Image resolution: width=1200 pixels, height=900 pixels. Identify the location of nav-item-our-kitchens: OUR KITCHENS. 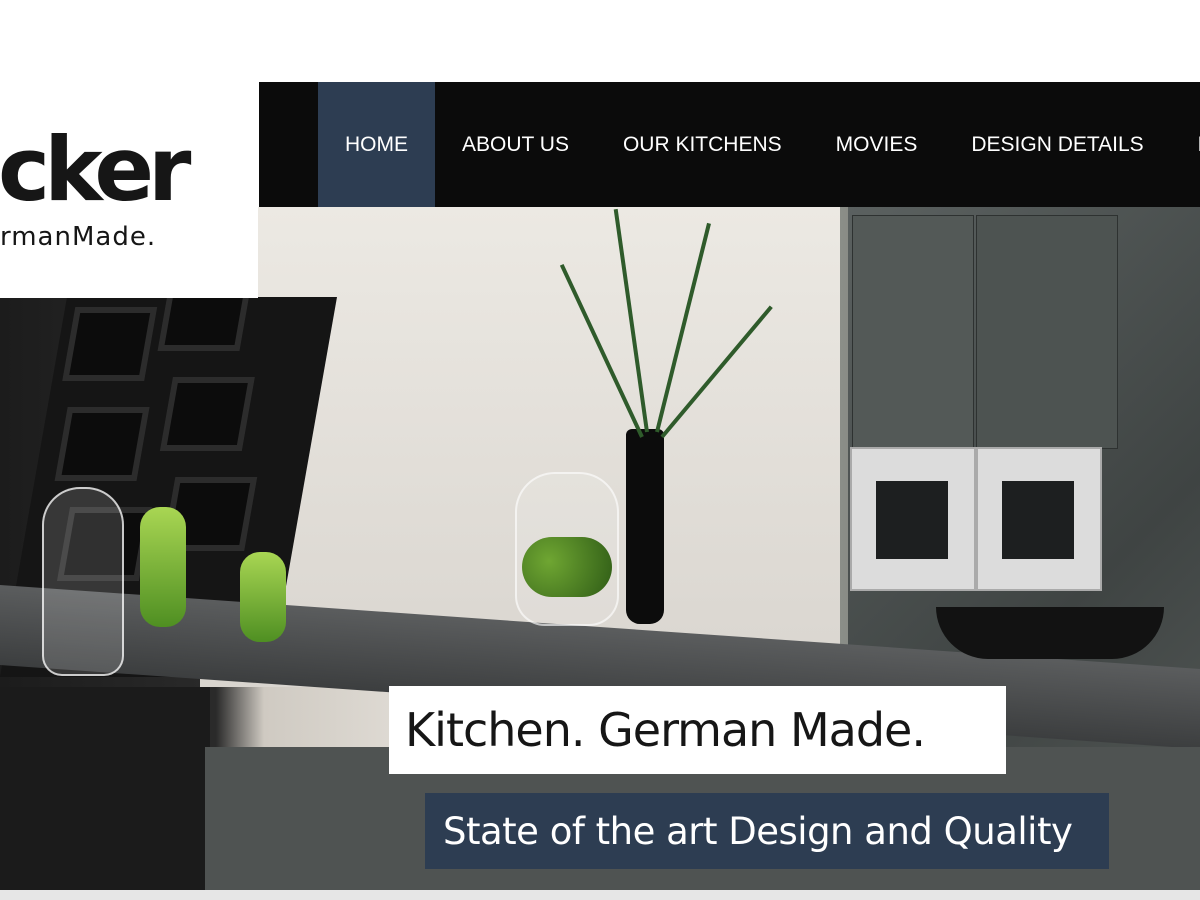
(702, 144).